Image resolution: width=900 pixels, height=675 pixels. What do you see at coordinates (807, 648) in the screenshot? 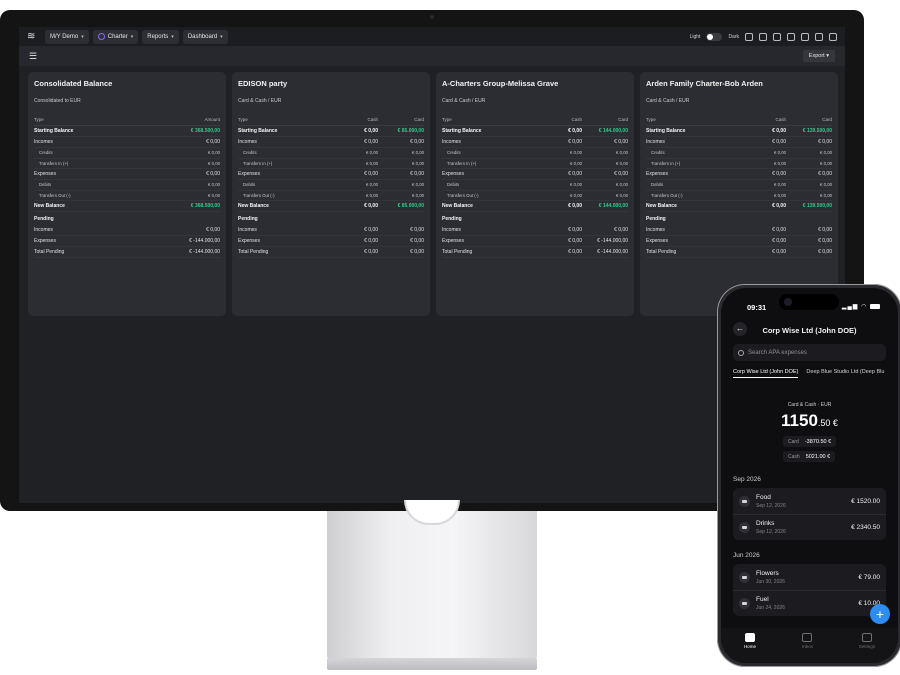
I see `nav-inbox: Inbox` at bounding box center [807, 648].